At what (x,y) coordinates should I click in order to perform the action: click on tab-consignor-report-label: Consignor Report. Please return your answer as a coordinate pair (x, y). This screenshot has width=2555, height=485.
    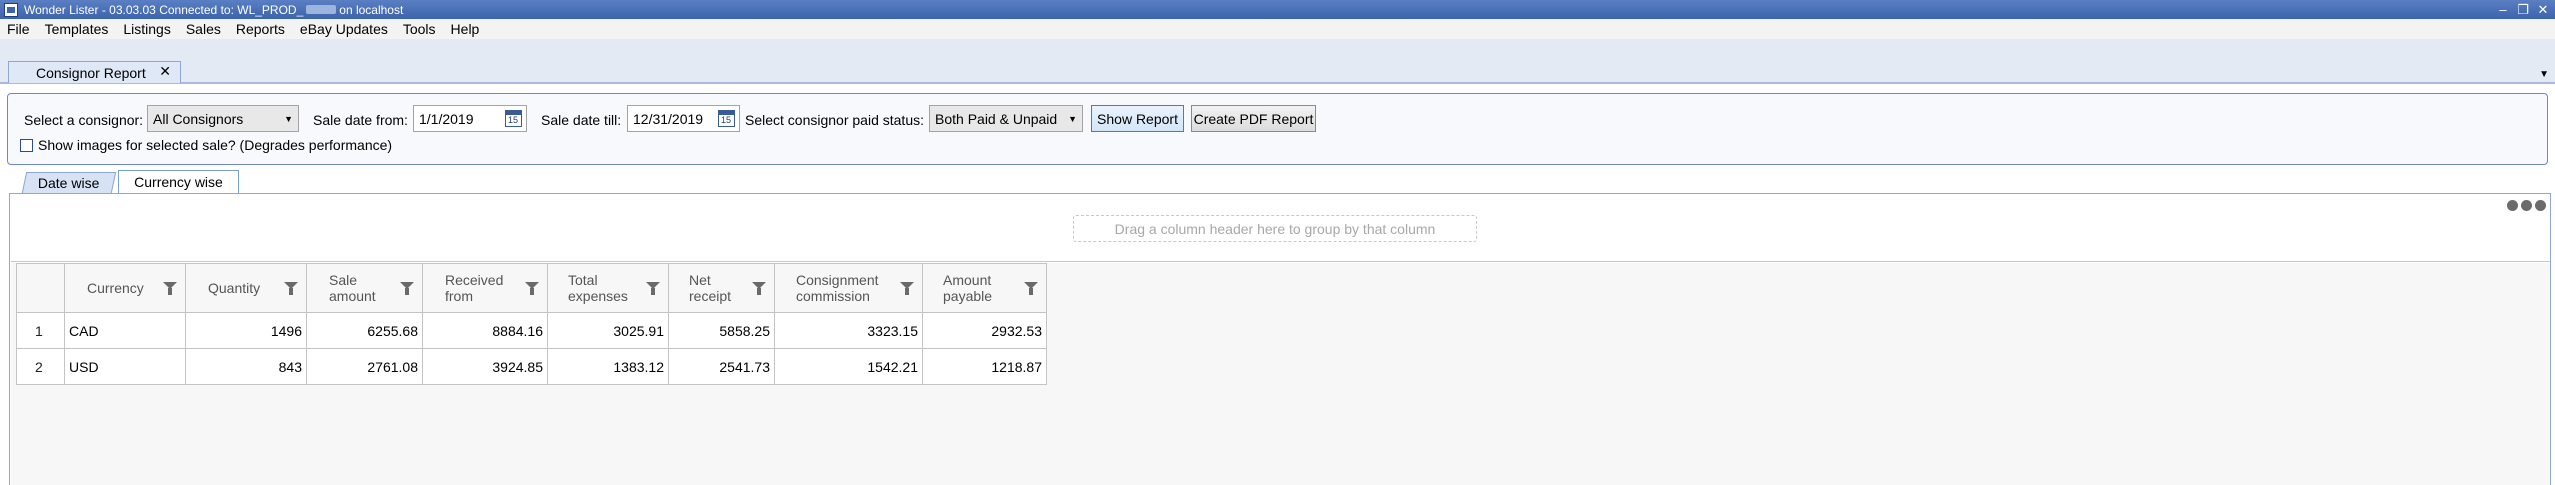
    Looking at the image, I should click on (91, 72).